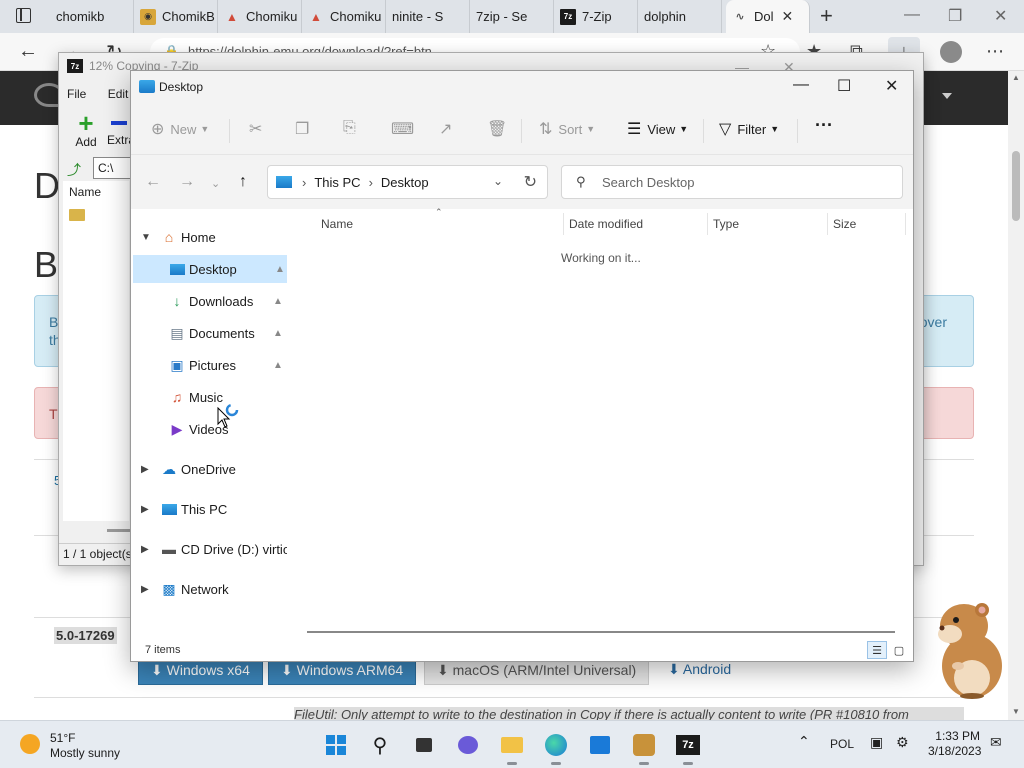  I want to click on browser-tab: ⚲ dolphin, so click(680, 16).